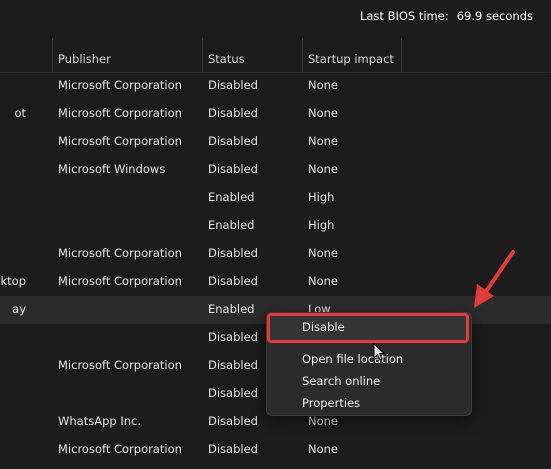 The width and height of the screenshot is (551, 469). Describe the element at coordinates (275, 58) in the screenshot. I see `table-header: Publisher Status Startup impact` at that location.